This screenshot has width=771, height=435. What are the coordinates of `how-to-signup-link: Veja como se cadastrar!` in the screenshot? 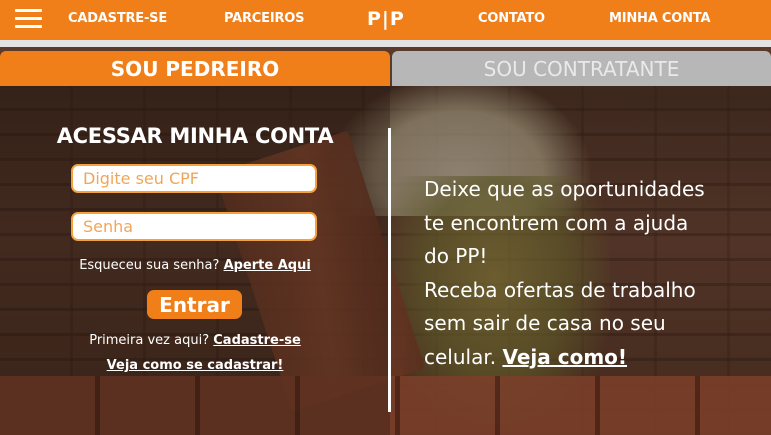 It's located at (195, 365).